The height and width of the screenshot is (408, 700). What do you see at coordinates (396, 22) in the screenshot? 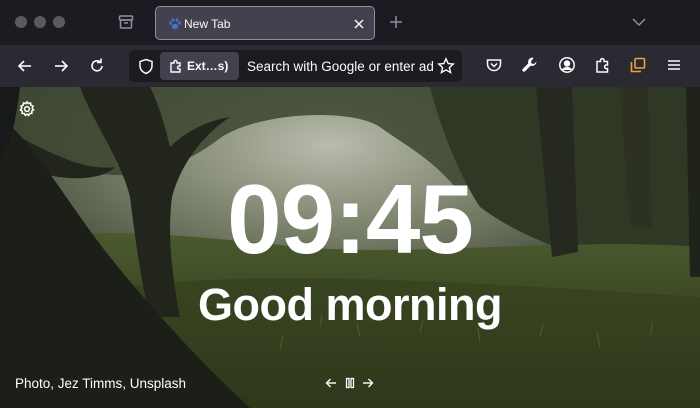
I see `new-tab-icon` at bounding box center [396, 22].